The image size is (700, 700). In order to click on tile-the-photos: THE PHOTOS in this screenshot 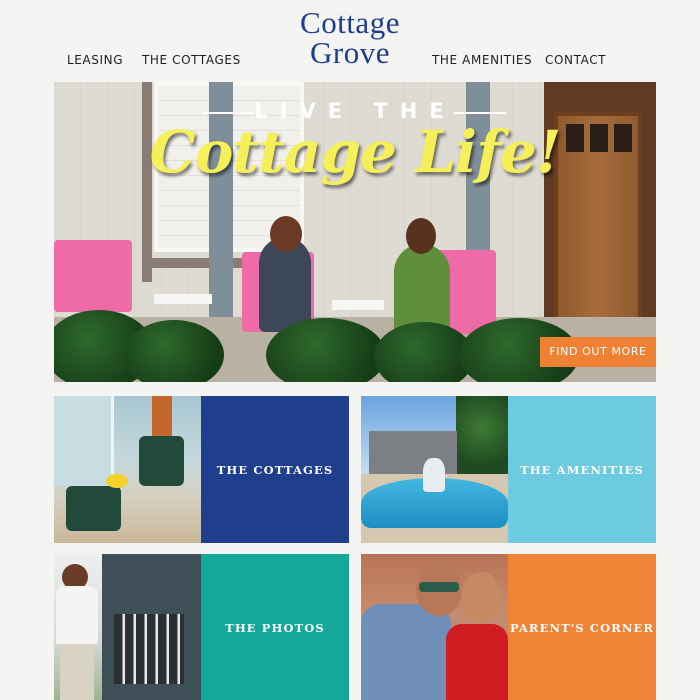, I will do `click(201, 627)`.